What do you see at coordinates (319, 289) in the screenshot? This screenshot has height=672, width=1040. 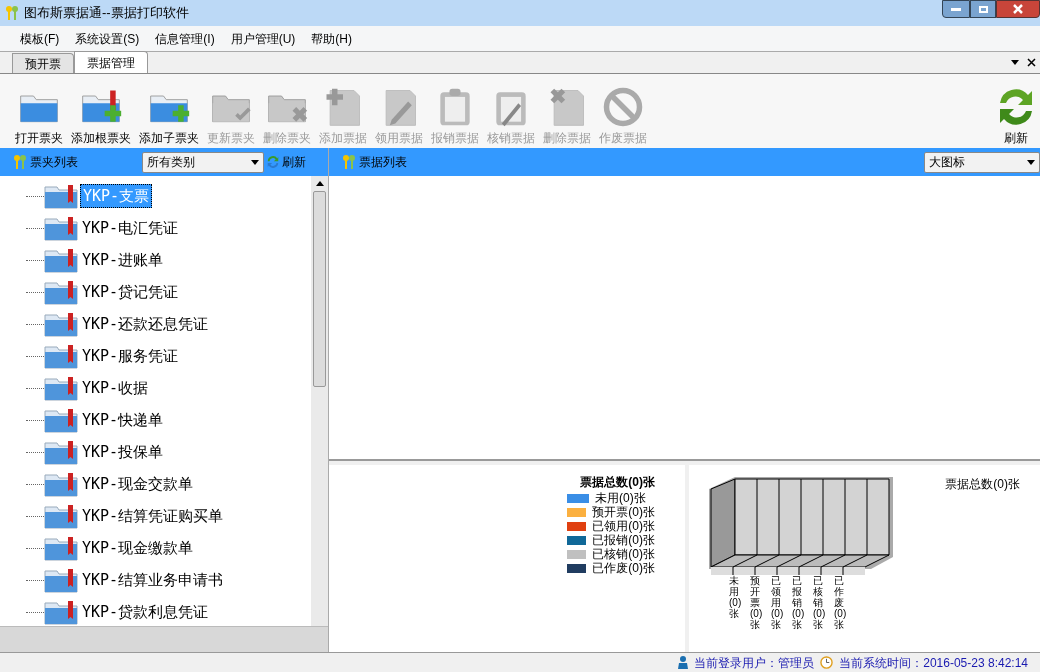 I see `scrollbar-thumb` at bounding box center [319, 289].